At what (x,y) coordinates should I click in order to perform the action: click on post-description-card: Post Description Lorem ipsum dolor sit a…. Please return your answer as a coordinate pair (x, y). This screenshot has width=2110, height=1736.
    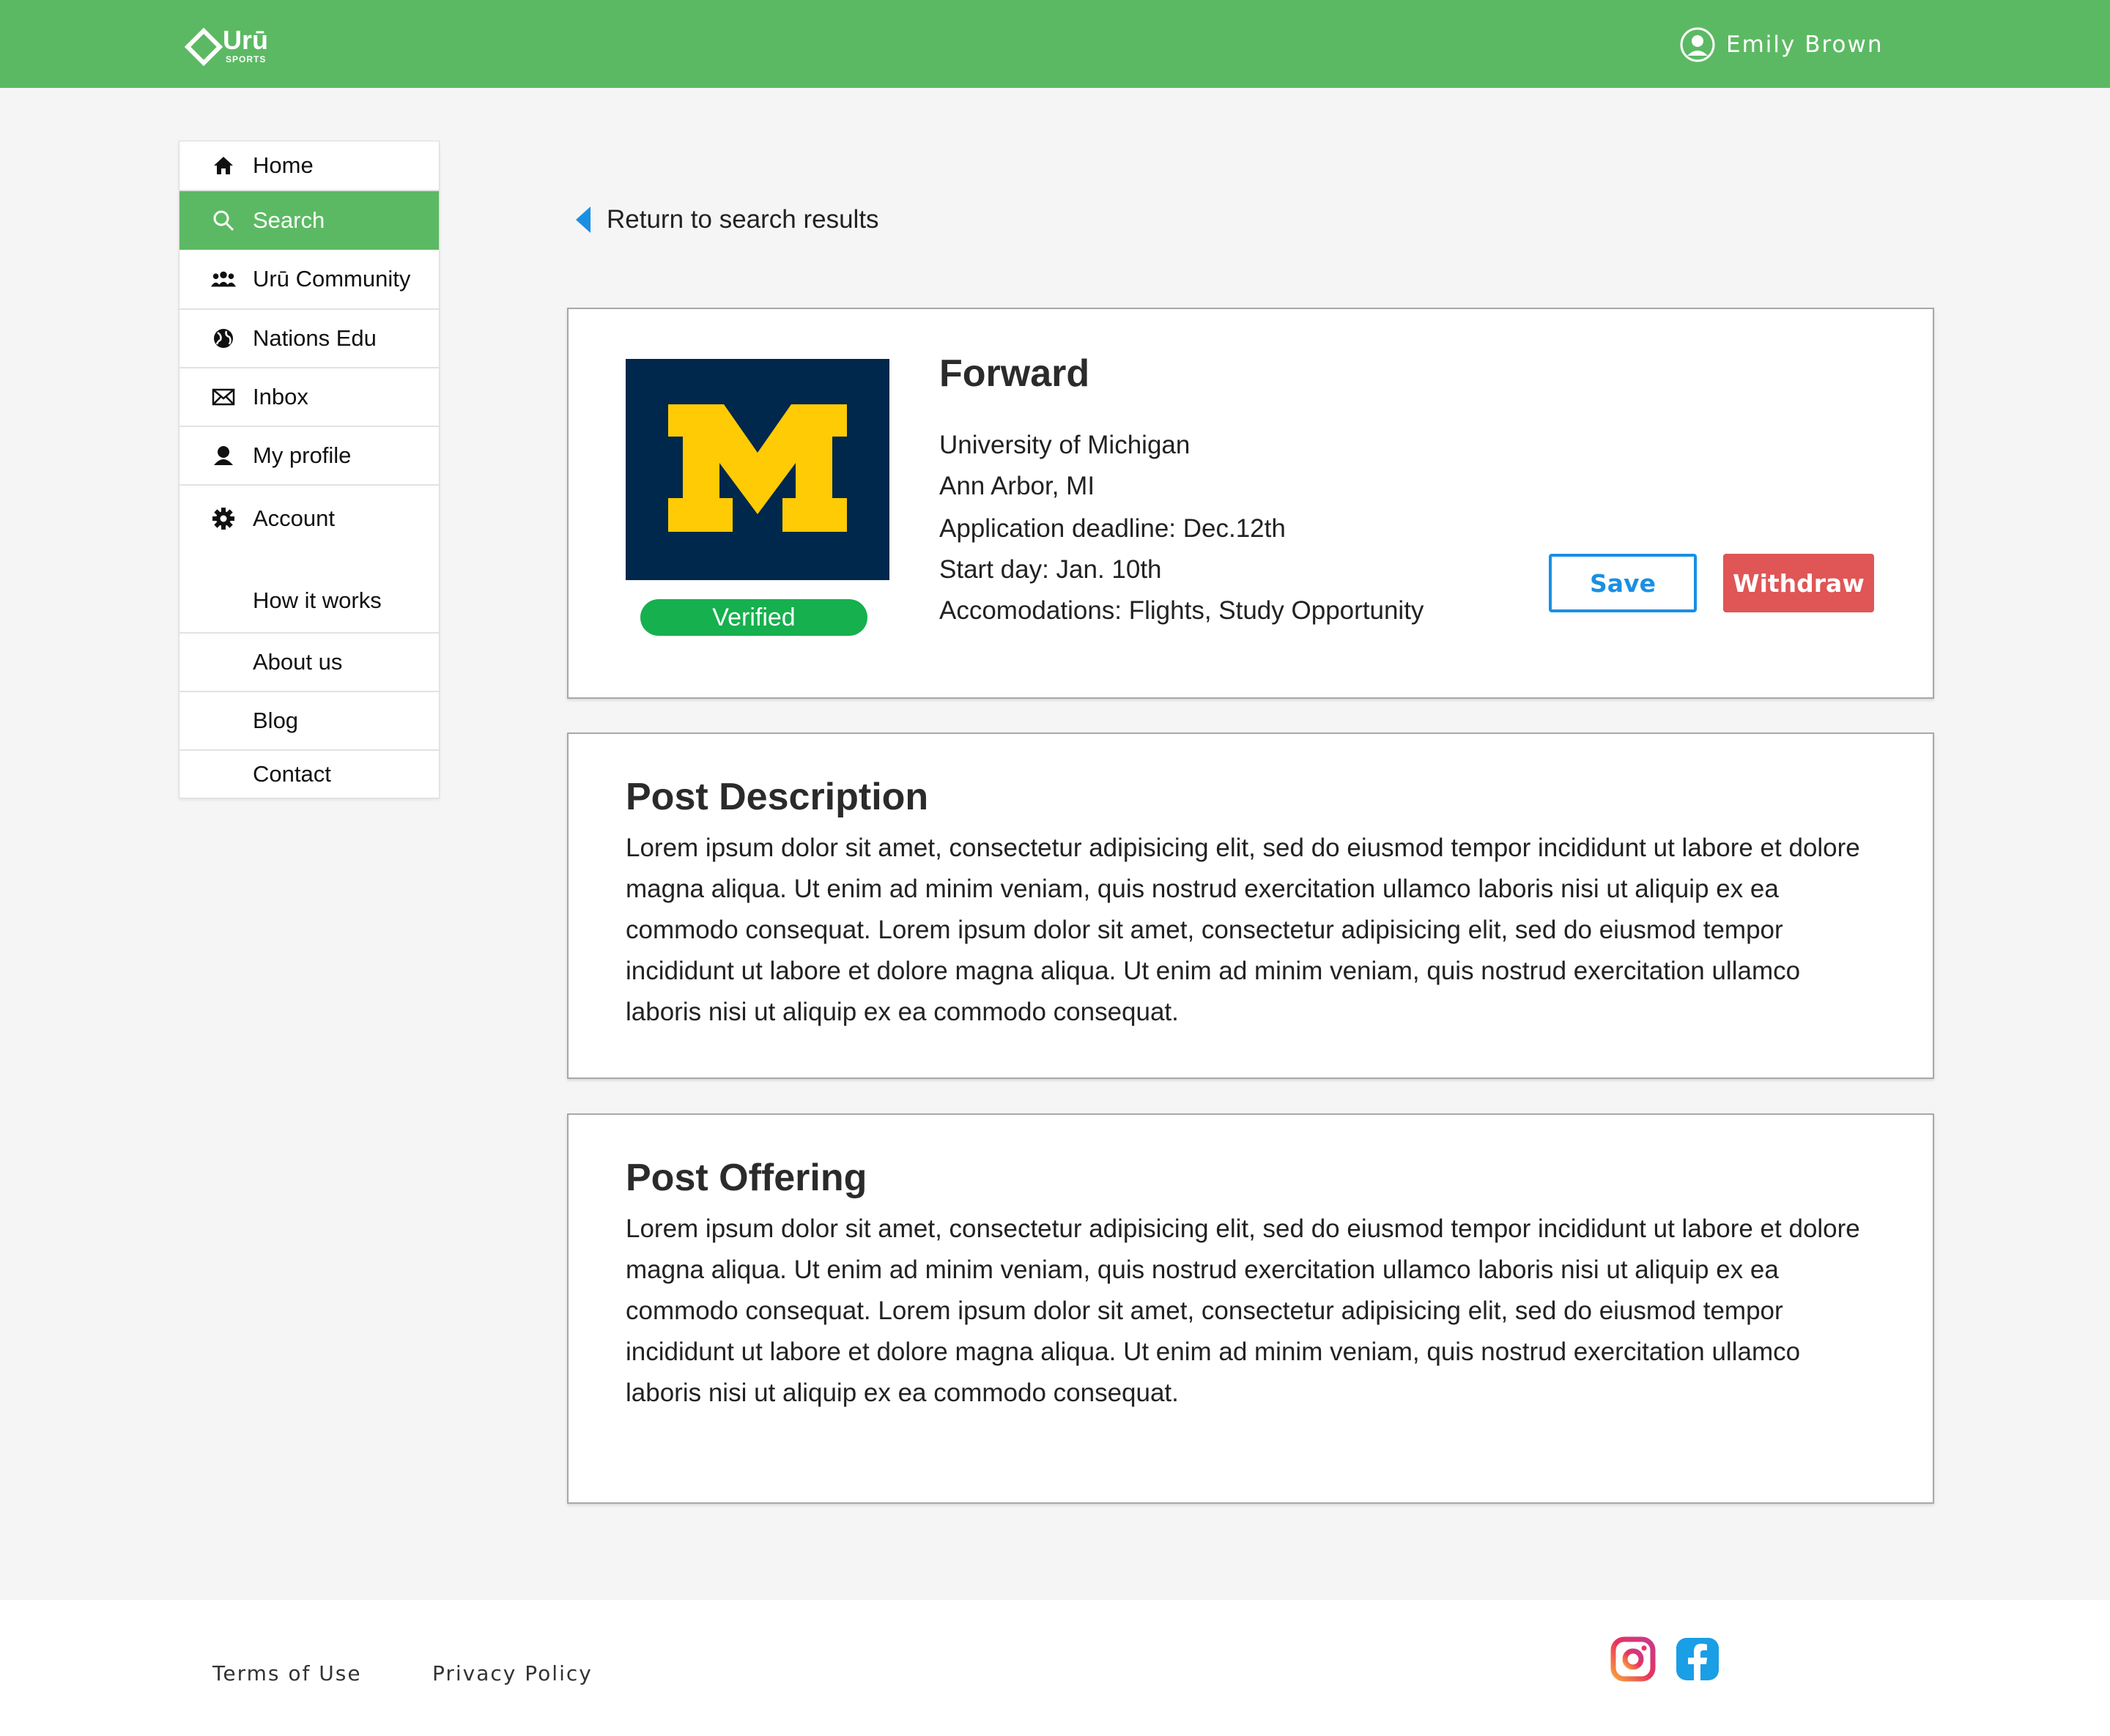
    Looking at the image, I should click on (1250, 905).